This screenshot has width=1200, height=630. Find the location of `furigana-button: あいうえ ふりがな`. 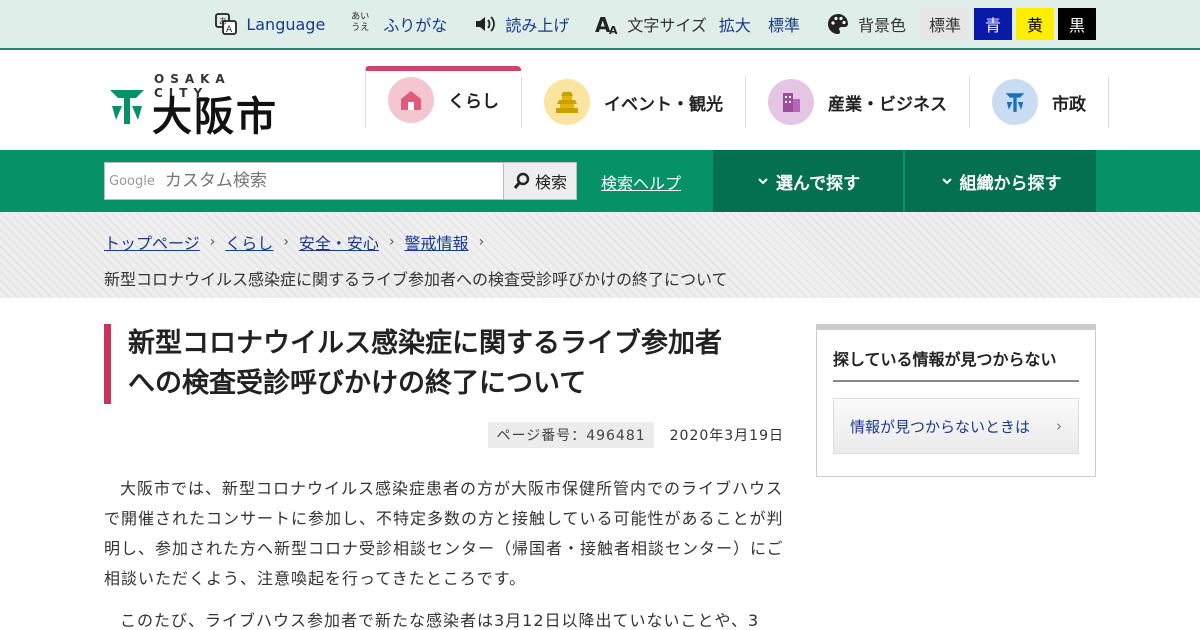

furigana-button: あいうえ ふりがな is located at coordinates (399, 24).